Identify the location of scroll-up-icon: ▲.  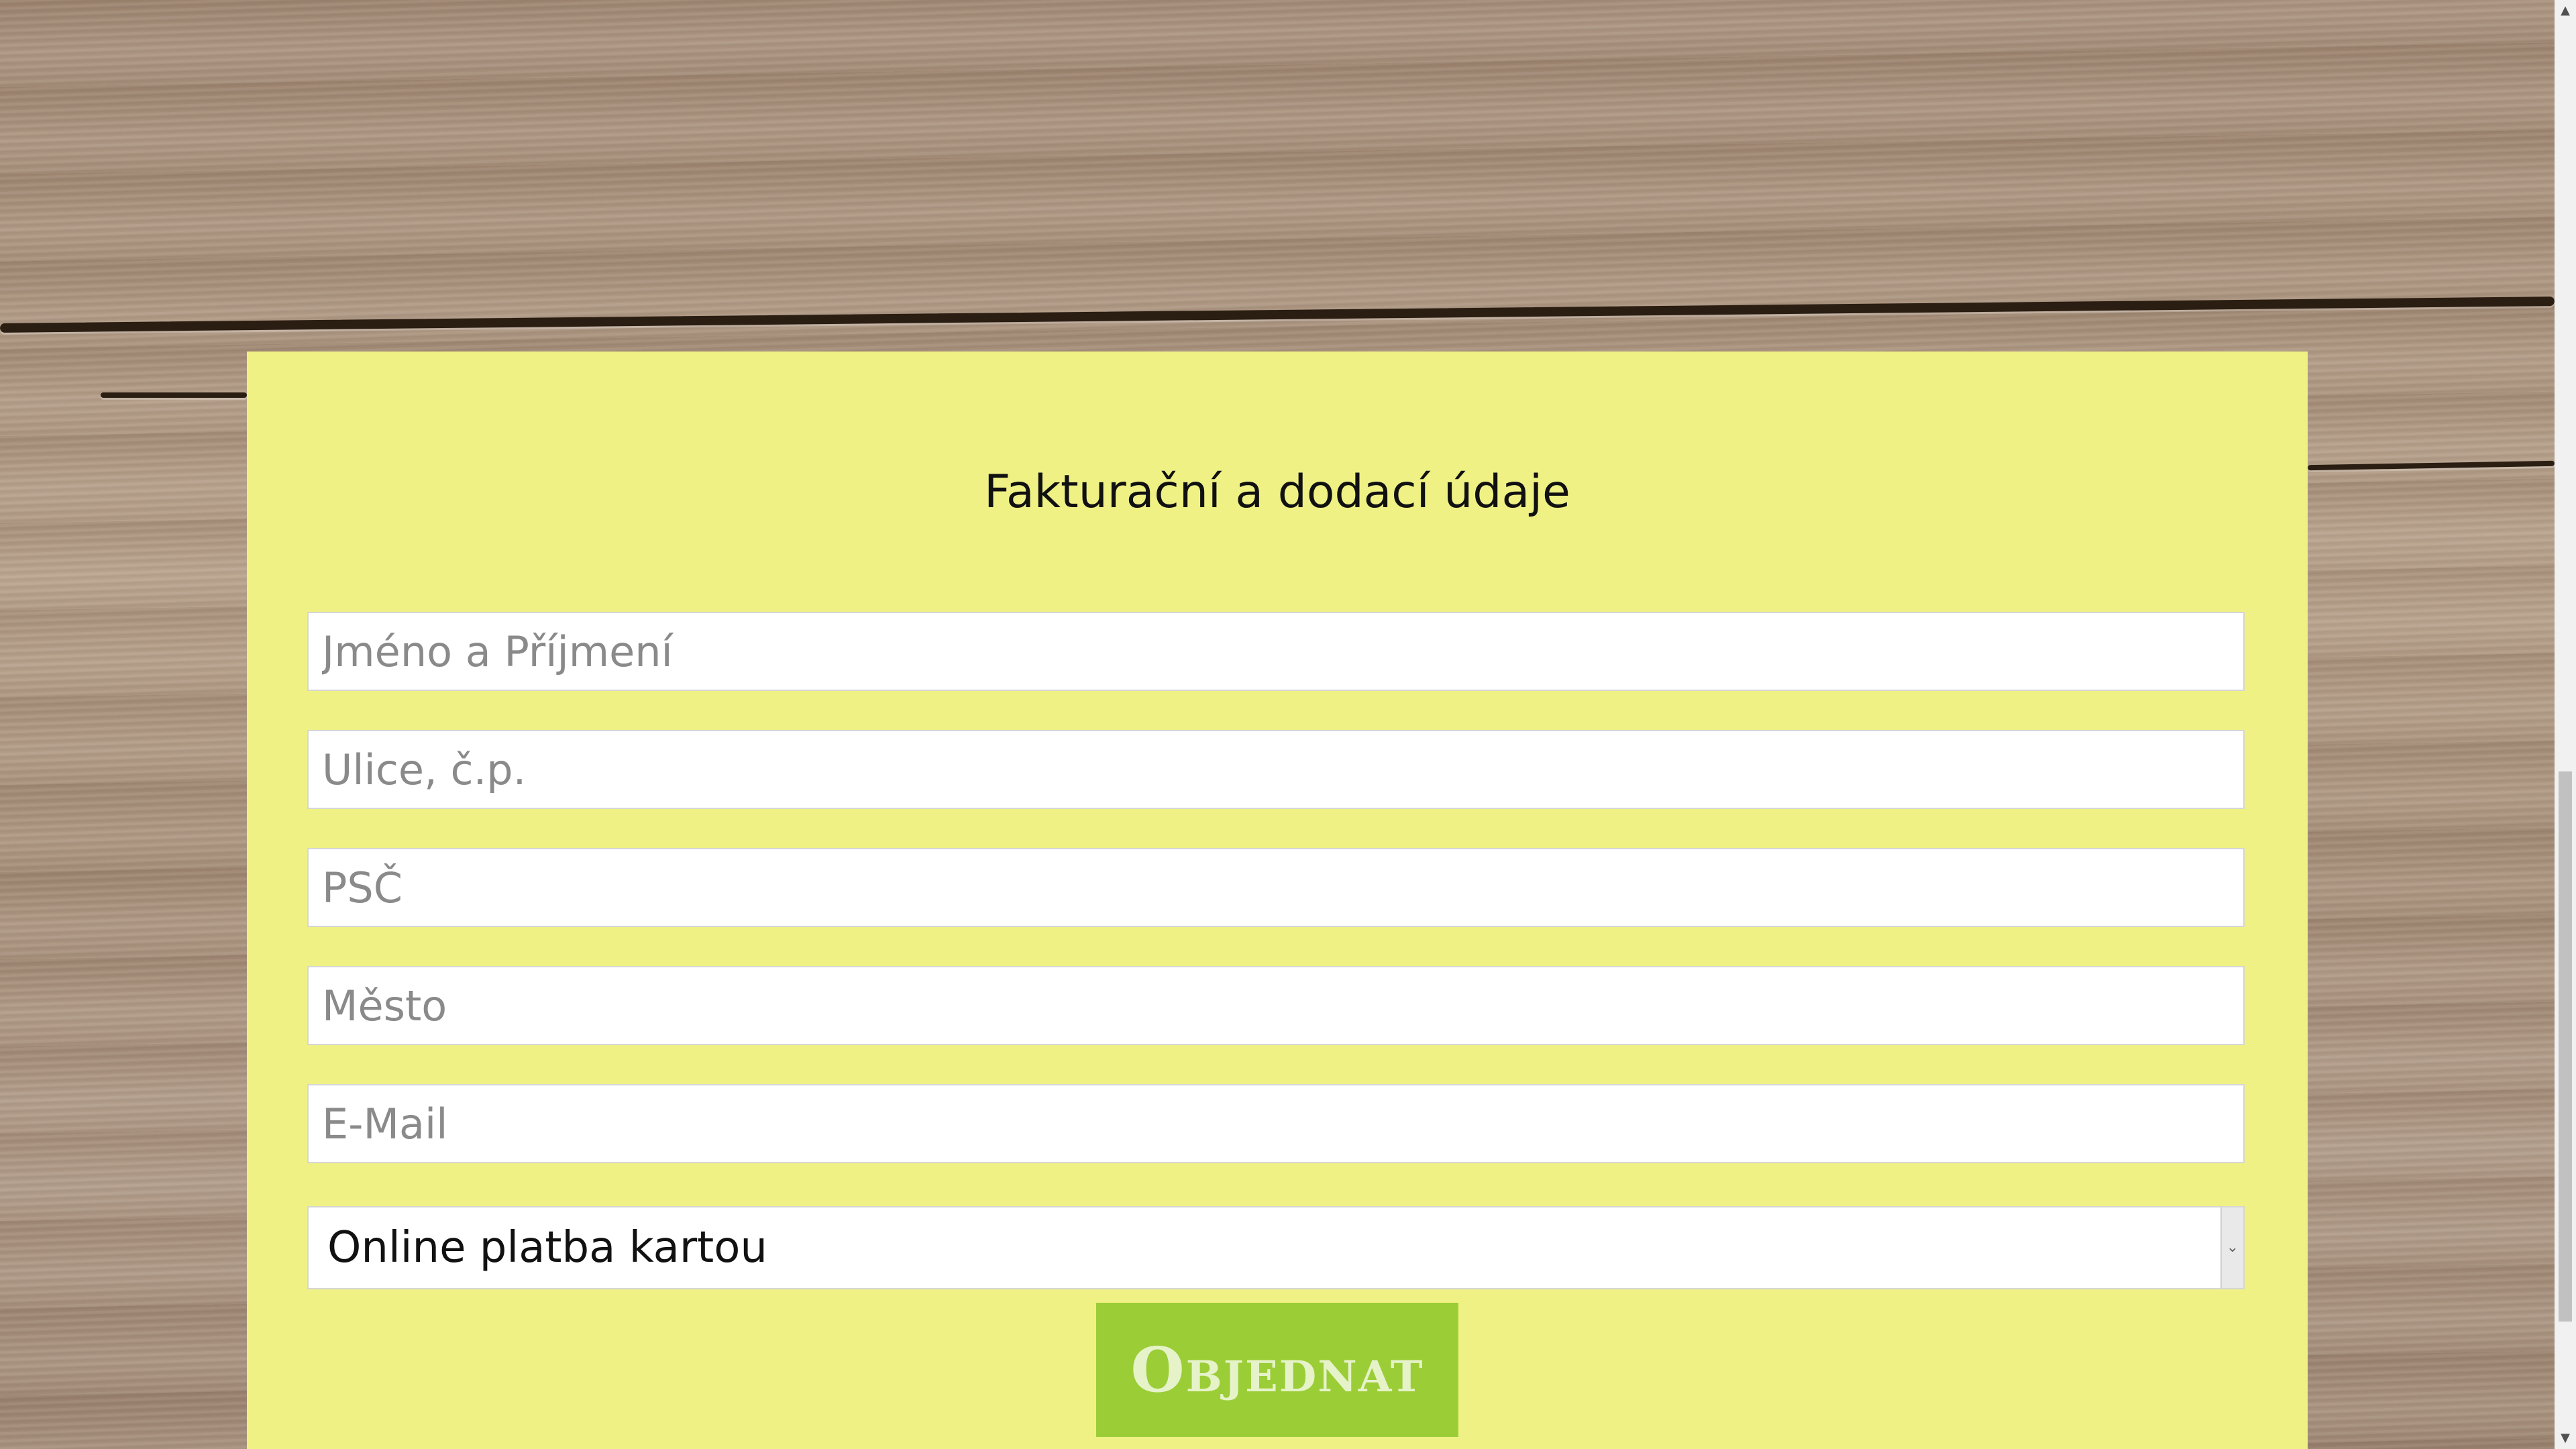
(2565, 10).